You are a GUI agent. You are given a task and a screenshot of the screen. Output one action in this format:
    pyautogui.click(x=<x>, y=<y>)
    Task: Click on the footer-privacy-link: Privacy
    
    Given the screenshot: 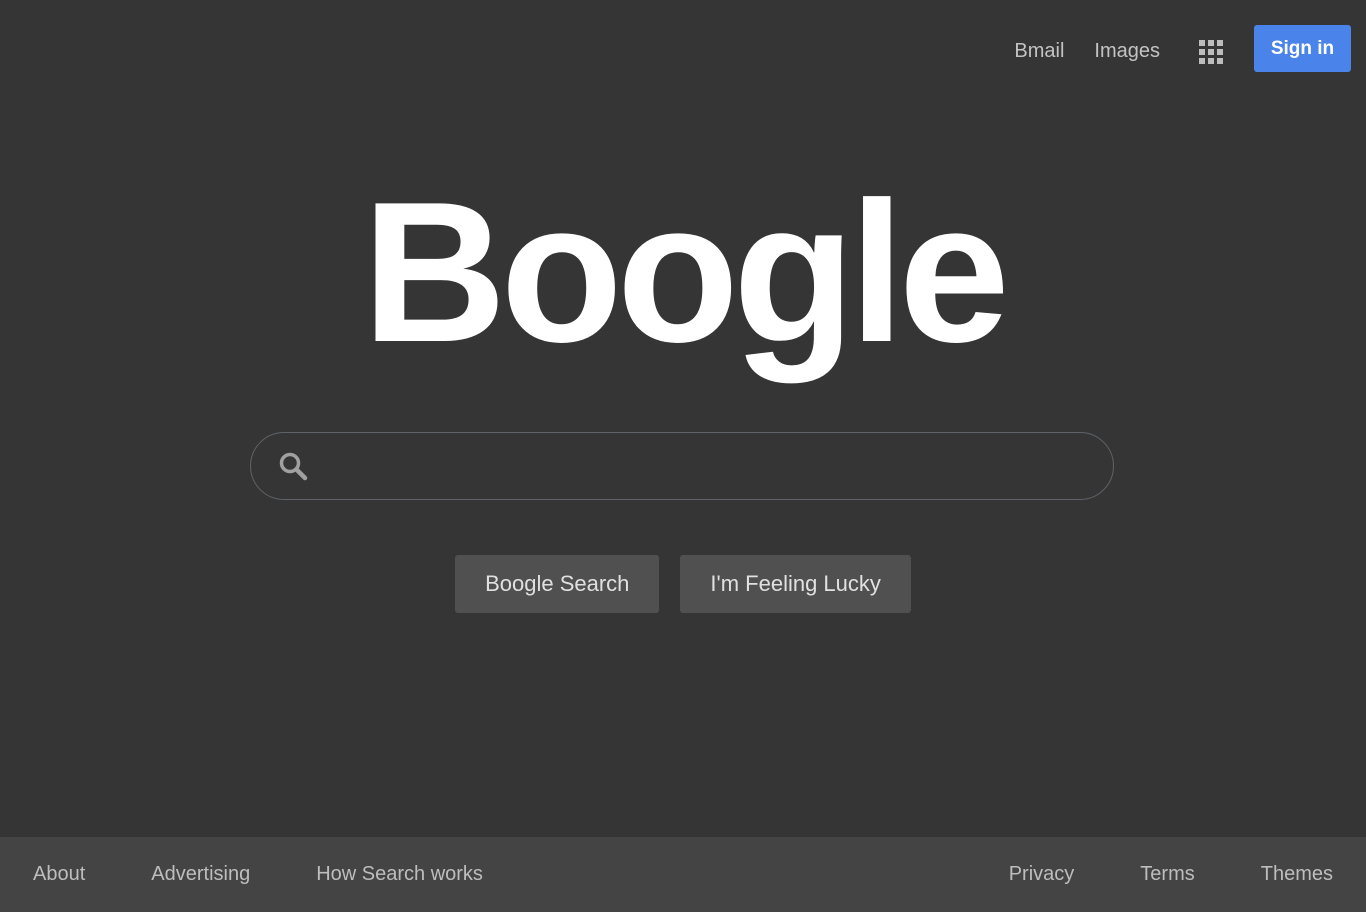 What is the action you would take?
    pyautogui.click(x=1042, y=874)
    